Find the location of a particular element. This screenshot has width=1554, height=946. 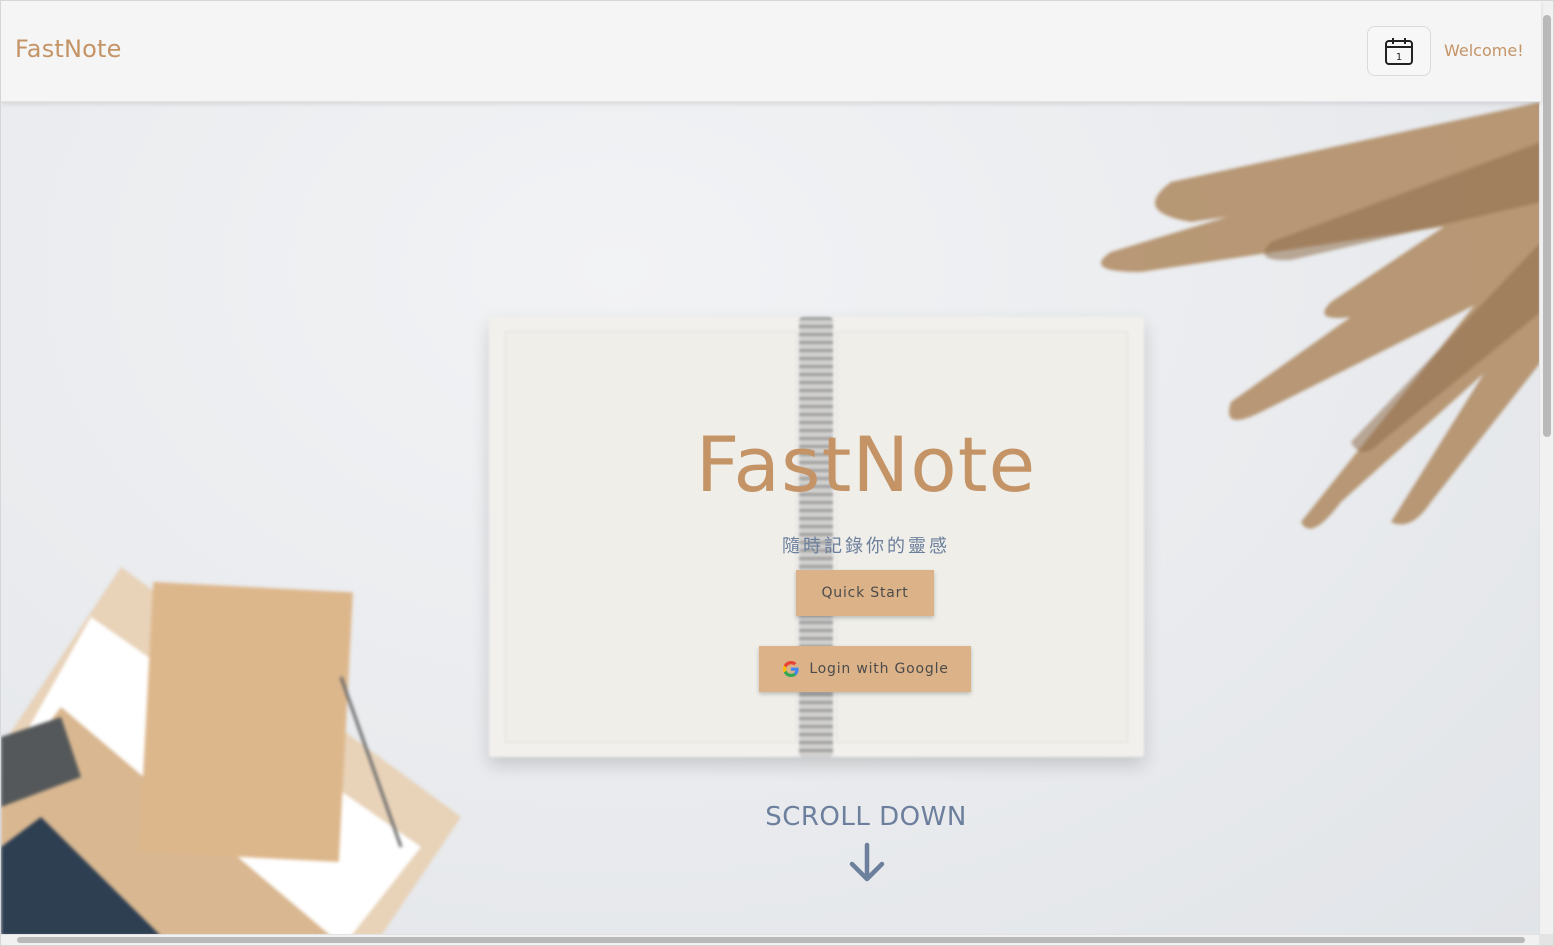

google-login-button: Login with Google is located at coordinates (865, 669).